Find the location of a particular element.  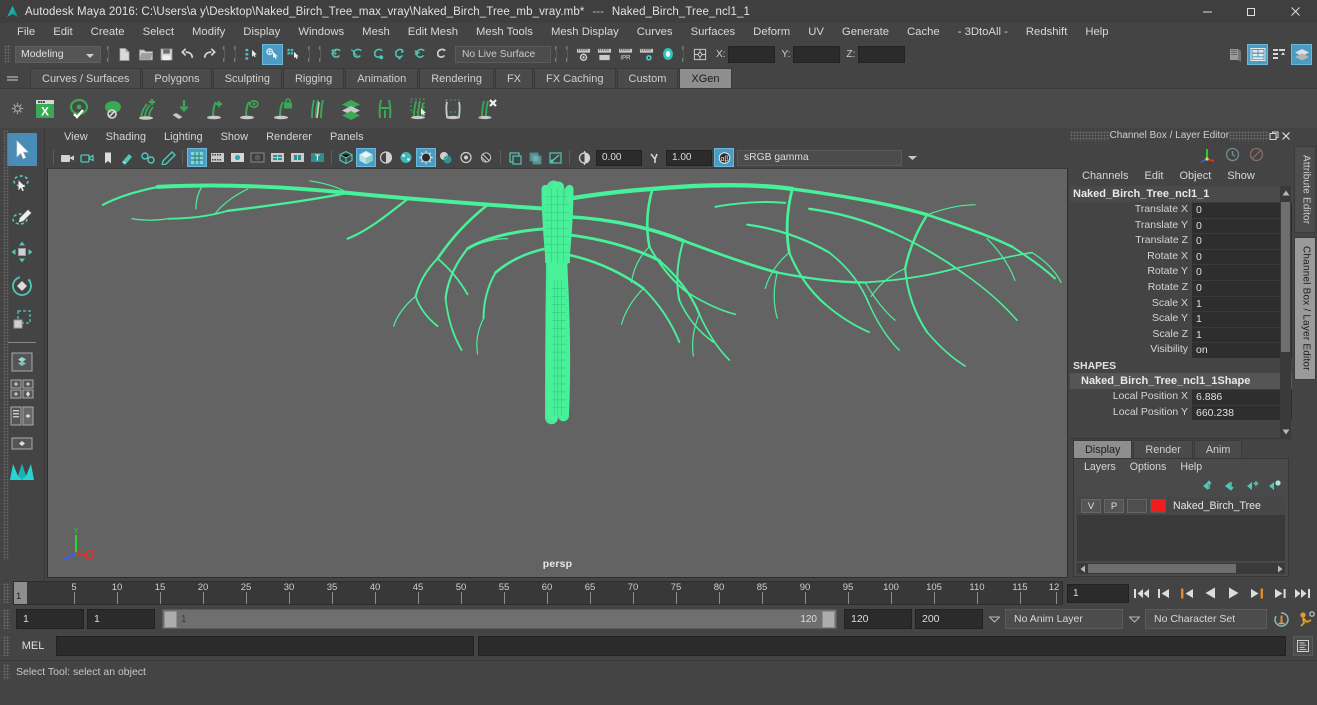

select-tool is located at coordinates (22, 149).